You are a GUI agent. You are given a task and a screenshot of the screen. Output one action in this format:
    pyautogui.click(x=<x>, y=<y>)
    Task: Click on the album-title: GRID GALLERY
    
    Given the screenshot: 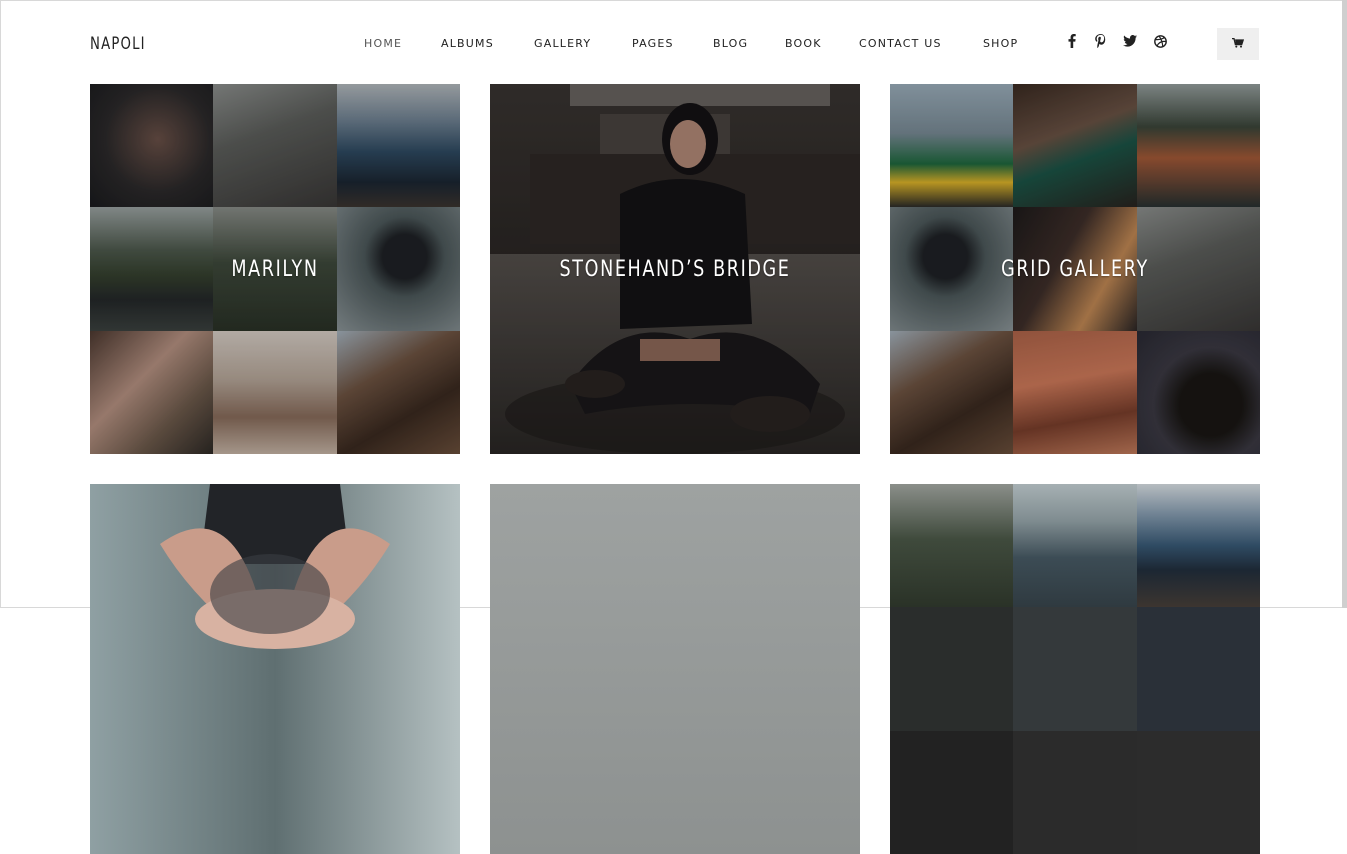 What is the action you would take?
    pyautogui.click(x=1075, y=269)
    